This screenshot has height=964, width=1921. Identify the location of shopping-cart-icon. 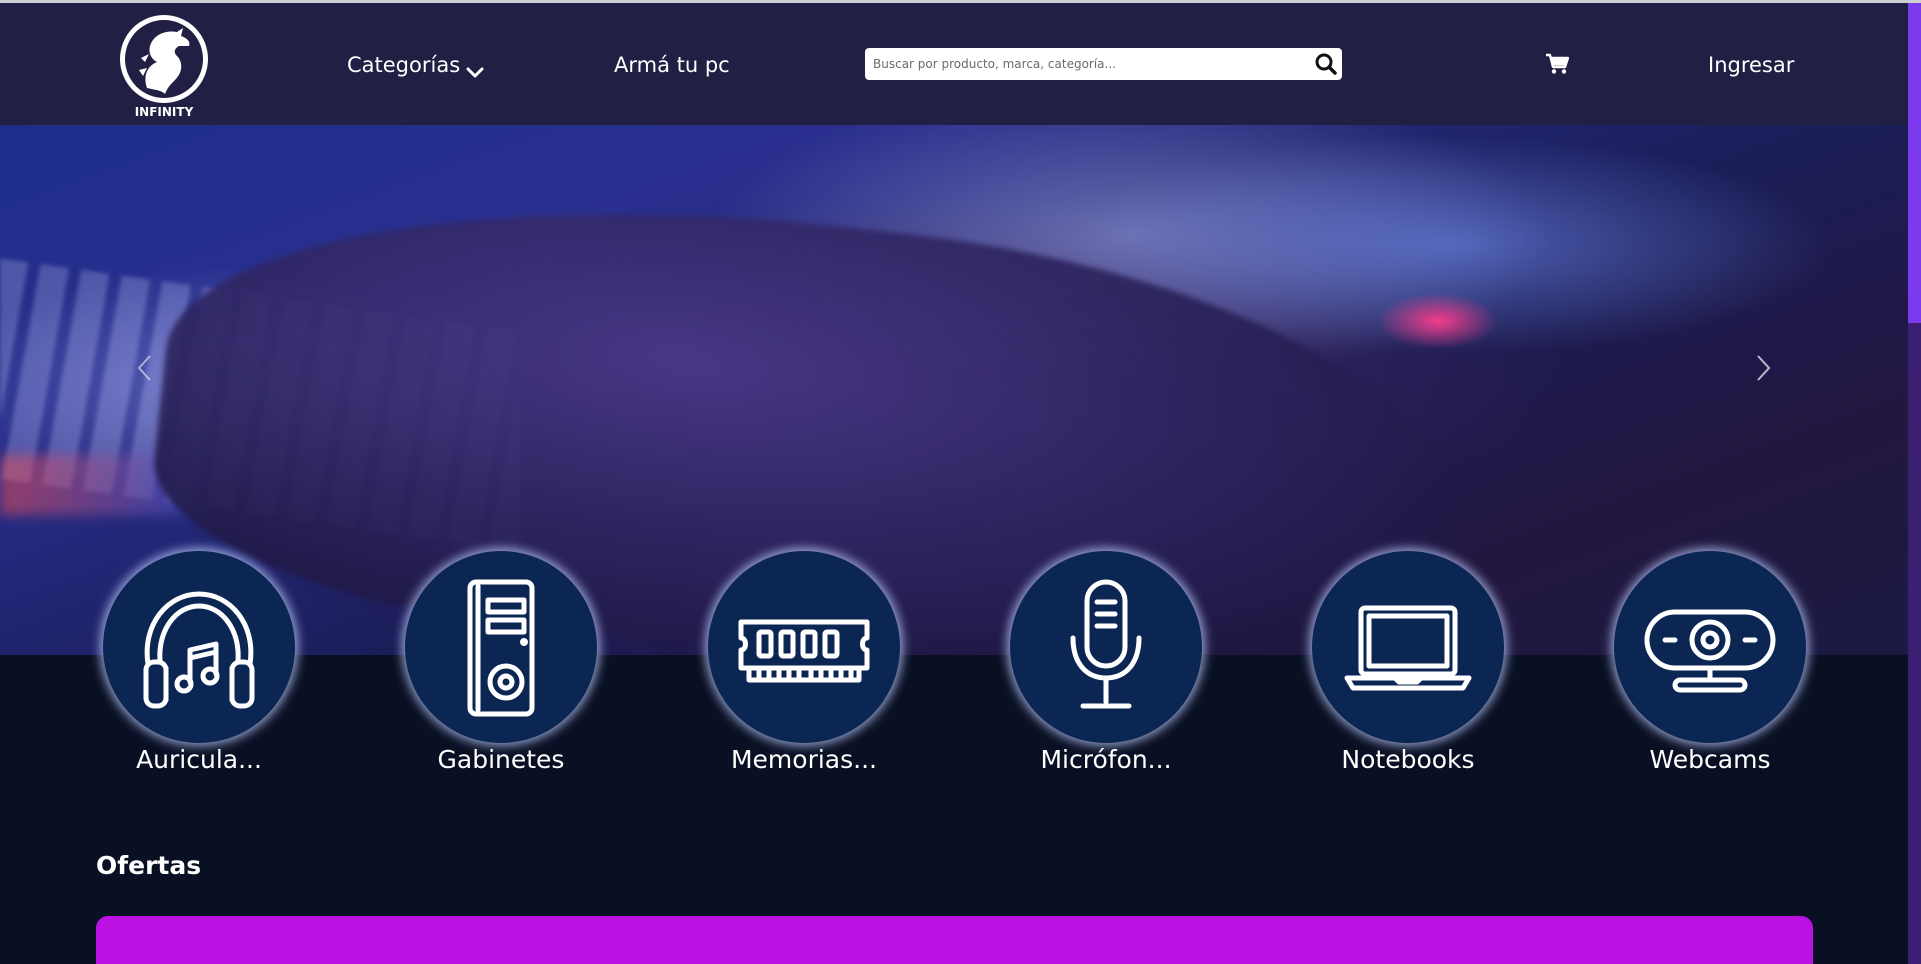
(1557, 64).